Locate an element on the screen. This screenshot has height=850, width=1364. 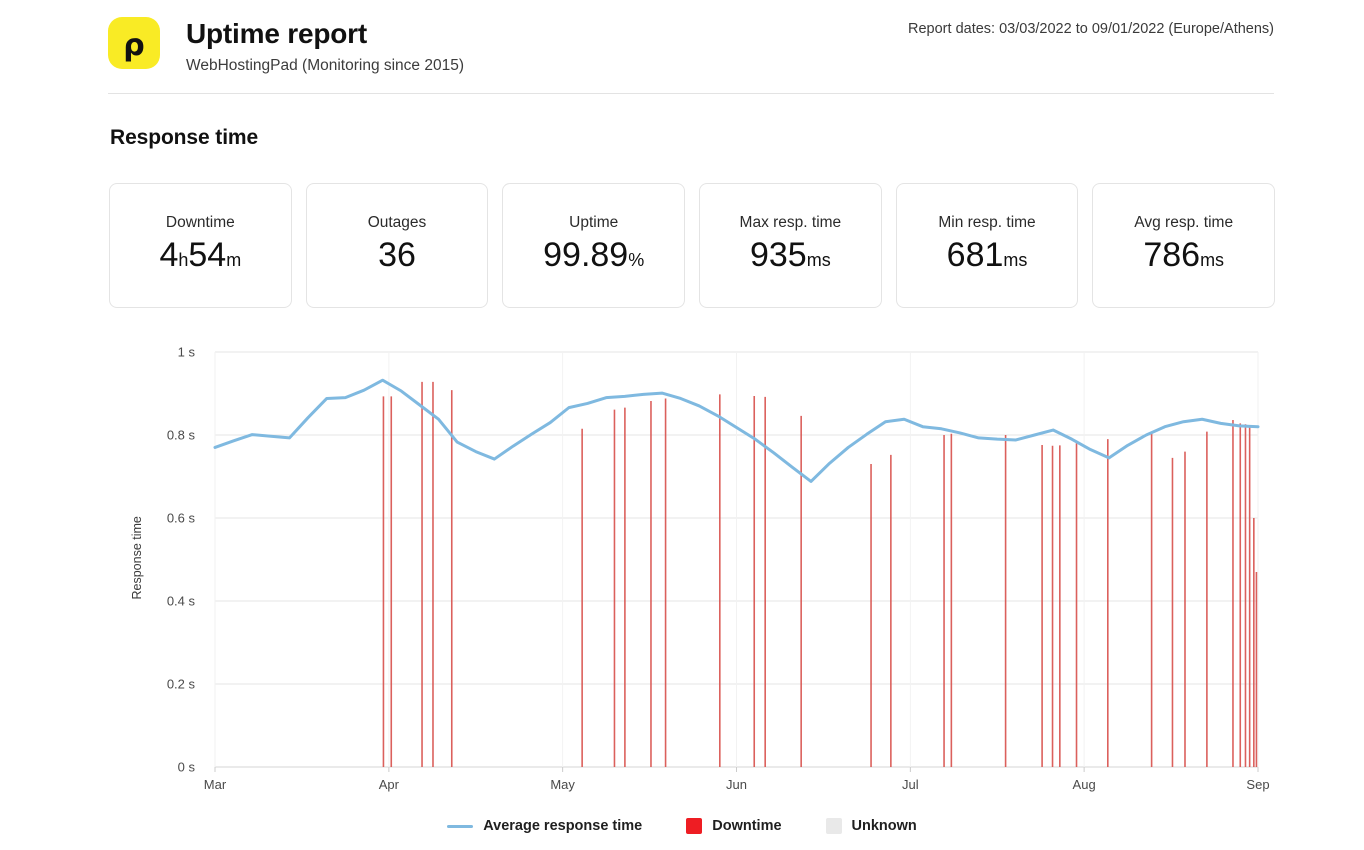
pingdom-logo-icon: ρ is located at coordinates (134, 43).